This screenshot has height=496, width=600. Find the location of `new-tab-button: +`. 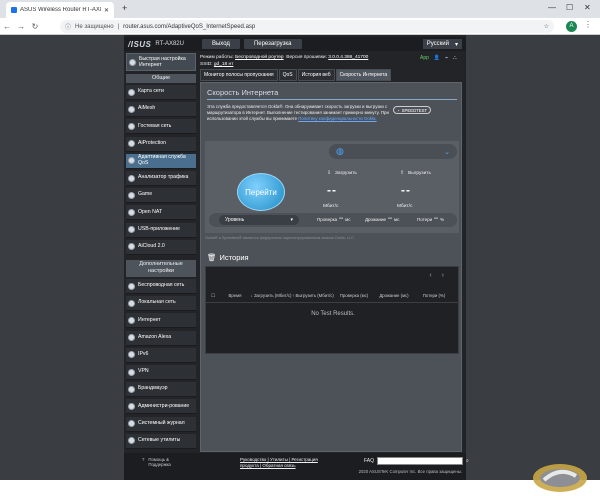

new-tab-button: + is located at coordinates (124, 8).